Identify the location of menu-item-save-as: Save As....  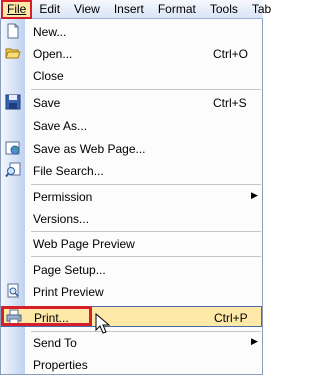
(131, 125).